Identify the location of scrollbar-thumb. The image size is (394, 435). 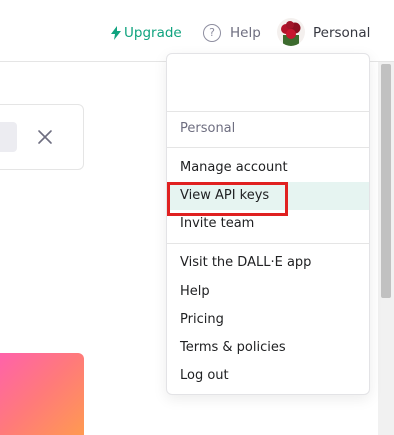
(386, 181).